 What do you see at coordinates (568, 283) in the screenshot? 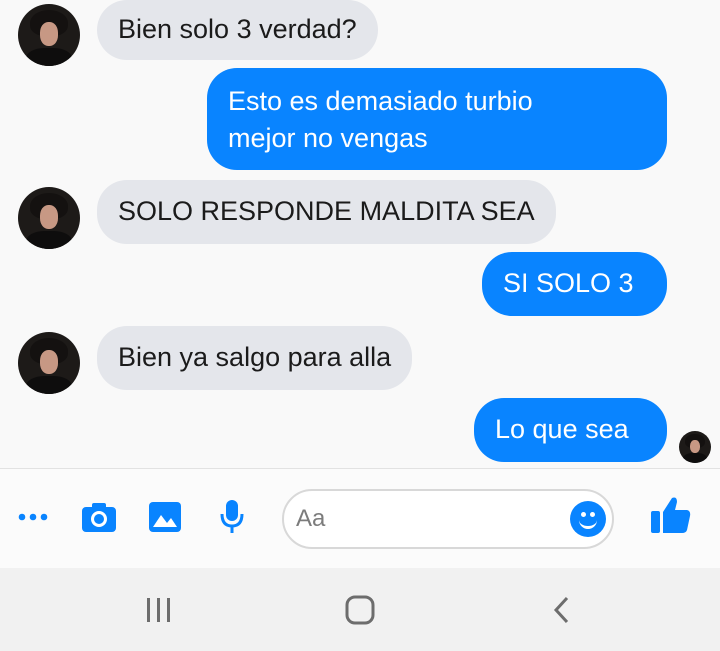
I see `message-text: SI SOLO 3` at bounding box center [568, 283].